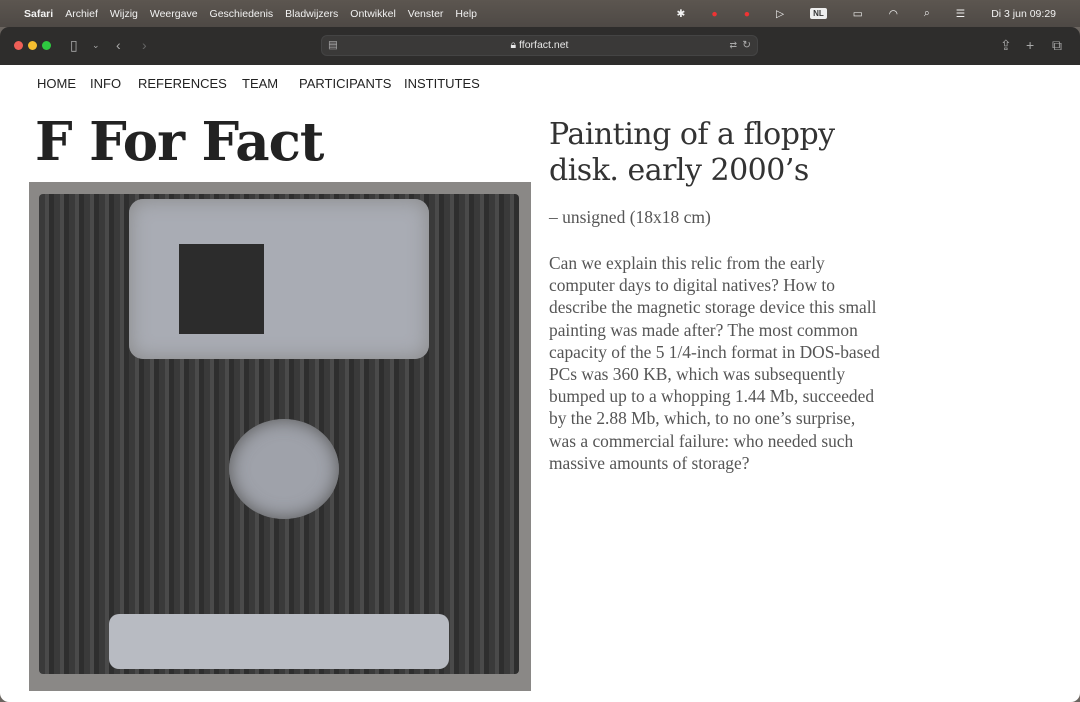  What do you see at coordinates (345, 83) in the screenshot?
I see `nav-participants: PARTICIPANTS` at bounding box center [345, 83].